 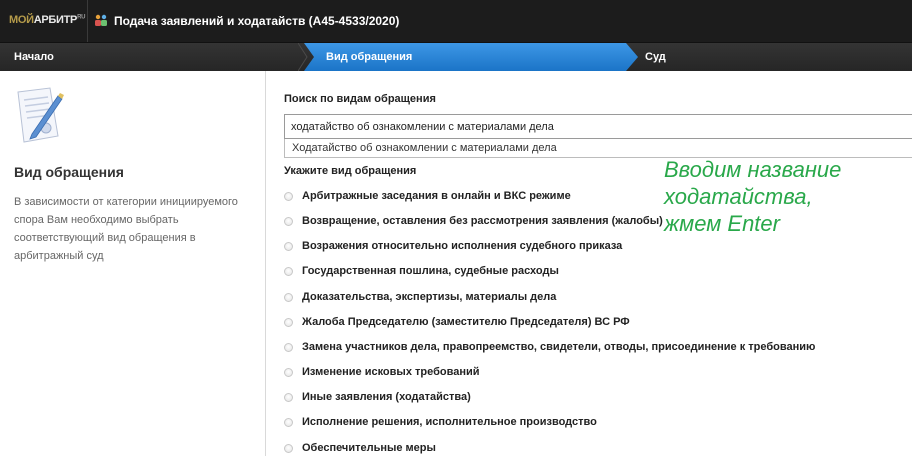 I want to click on logo-main: АРБИТР, so click(x=55, y=20).